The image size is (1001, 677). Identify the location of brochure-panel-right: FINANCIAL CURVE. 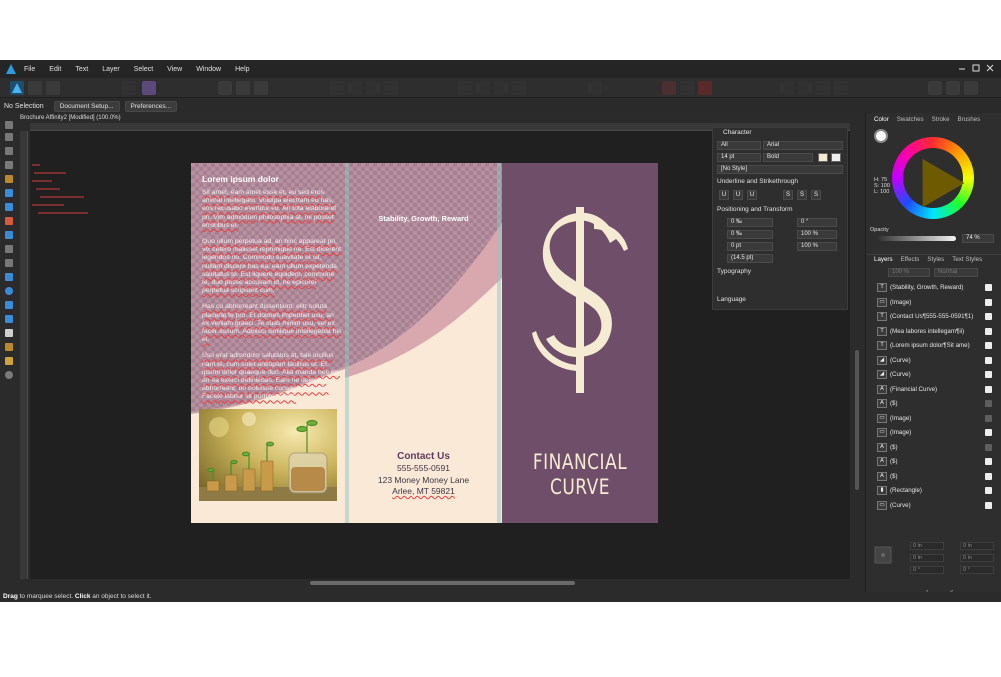
(580, 343).